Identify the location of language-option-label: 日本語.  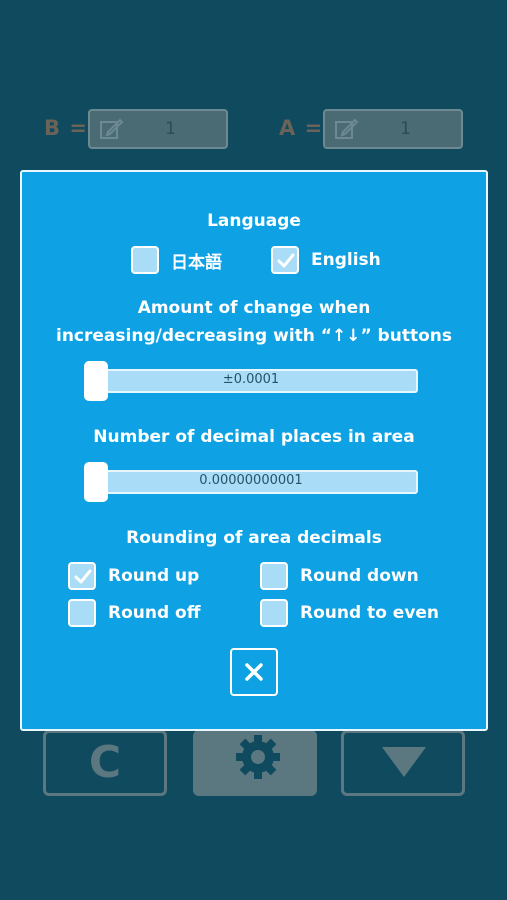
(196, 262).